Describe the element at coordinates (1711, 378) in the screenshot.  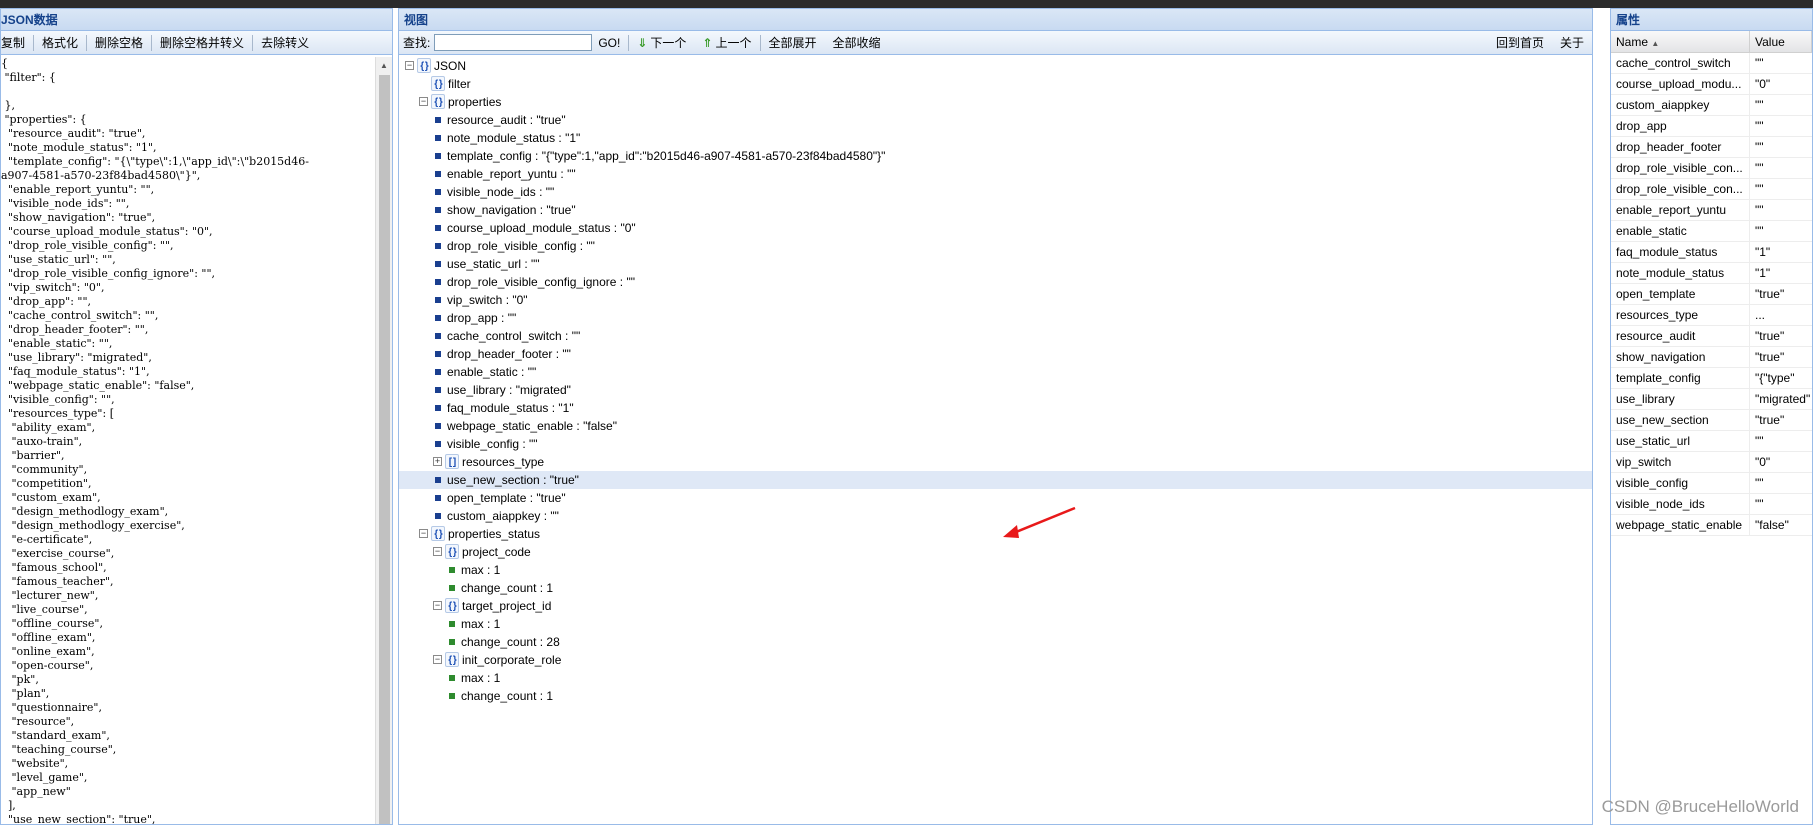
I see `property-row: template_config "{"type"` at that location.